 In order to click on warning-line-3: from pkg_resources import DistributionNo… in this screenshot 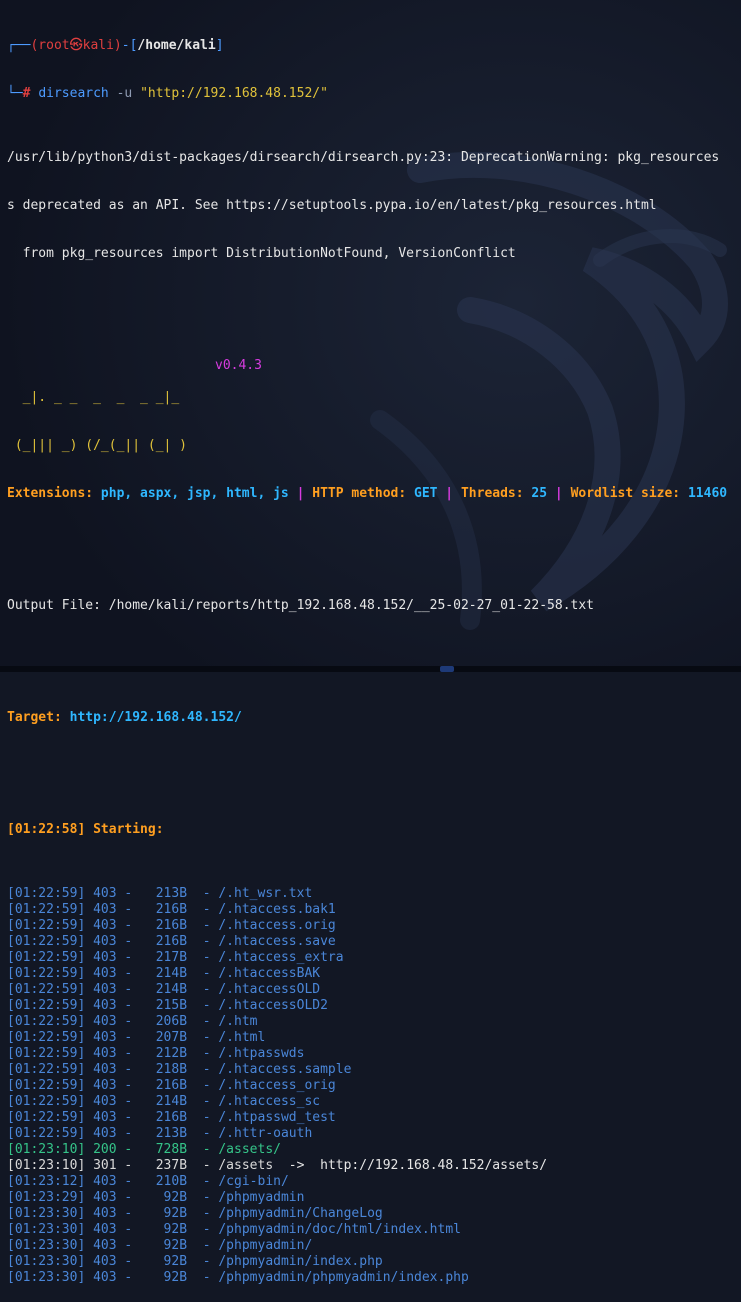, I will do `click(261, 253)`.